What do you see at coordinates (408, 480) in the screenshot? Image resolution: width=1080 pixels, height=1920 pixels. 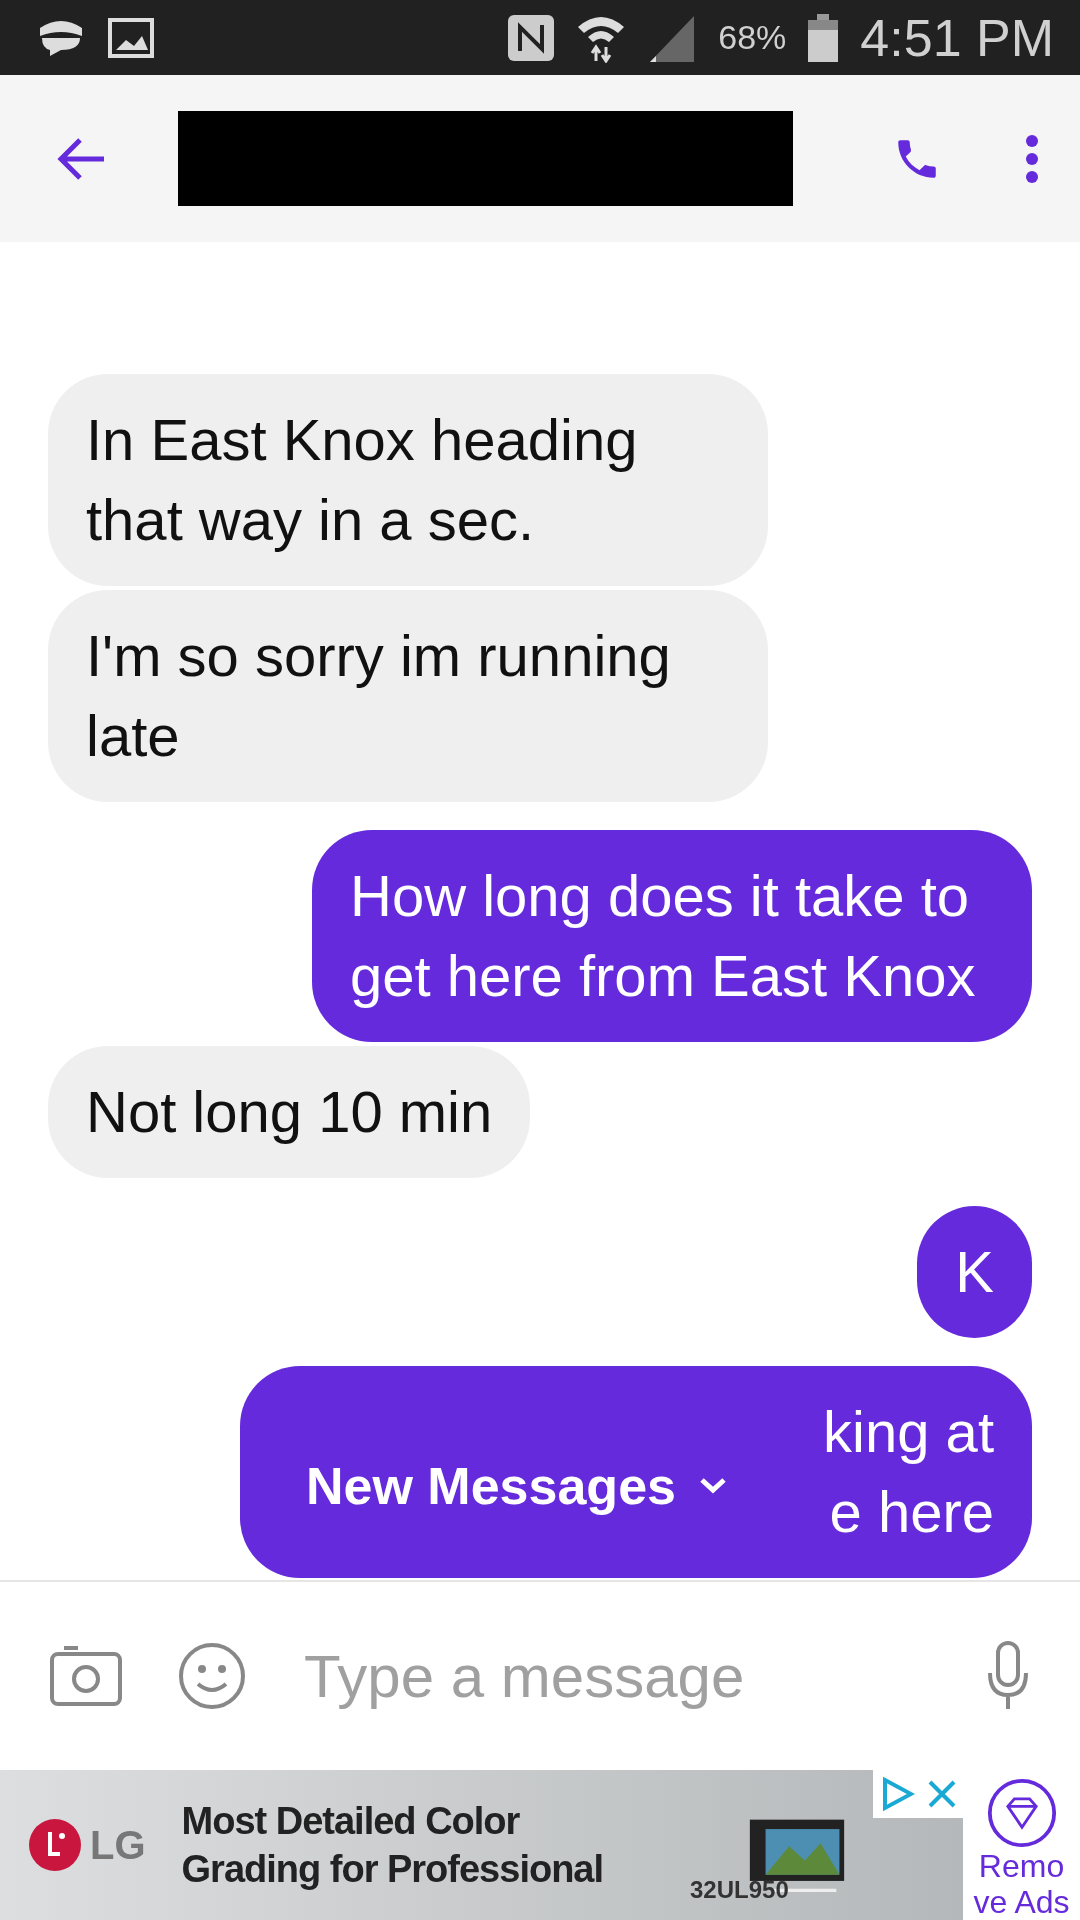 I see `received-message: In East Knox heading that way in a sec.` at bounding box center [408, 480].